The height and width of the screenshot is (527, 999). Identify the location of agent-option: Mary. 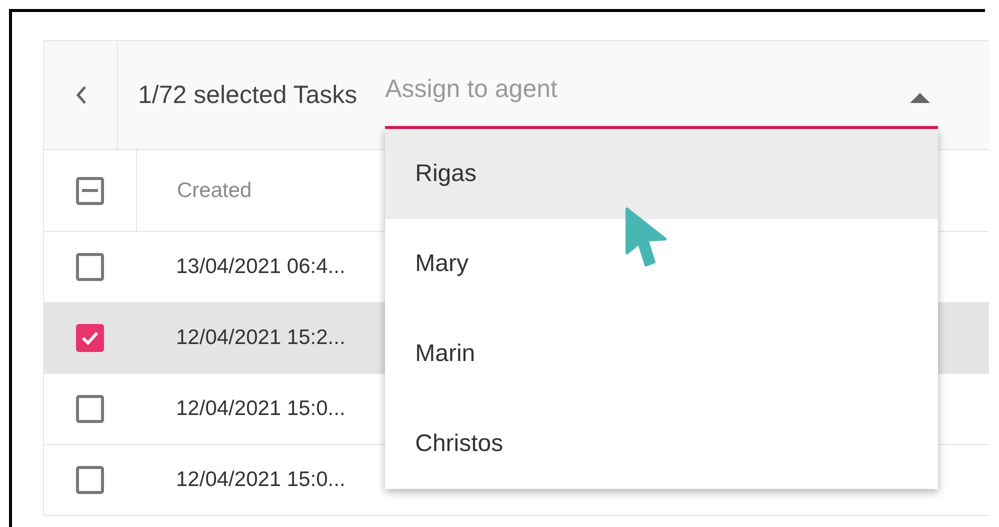
(661, 264).